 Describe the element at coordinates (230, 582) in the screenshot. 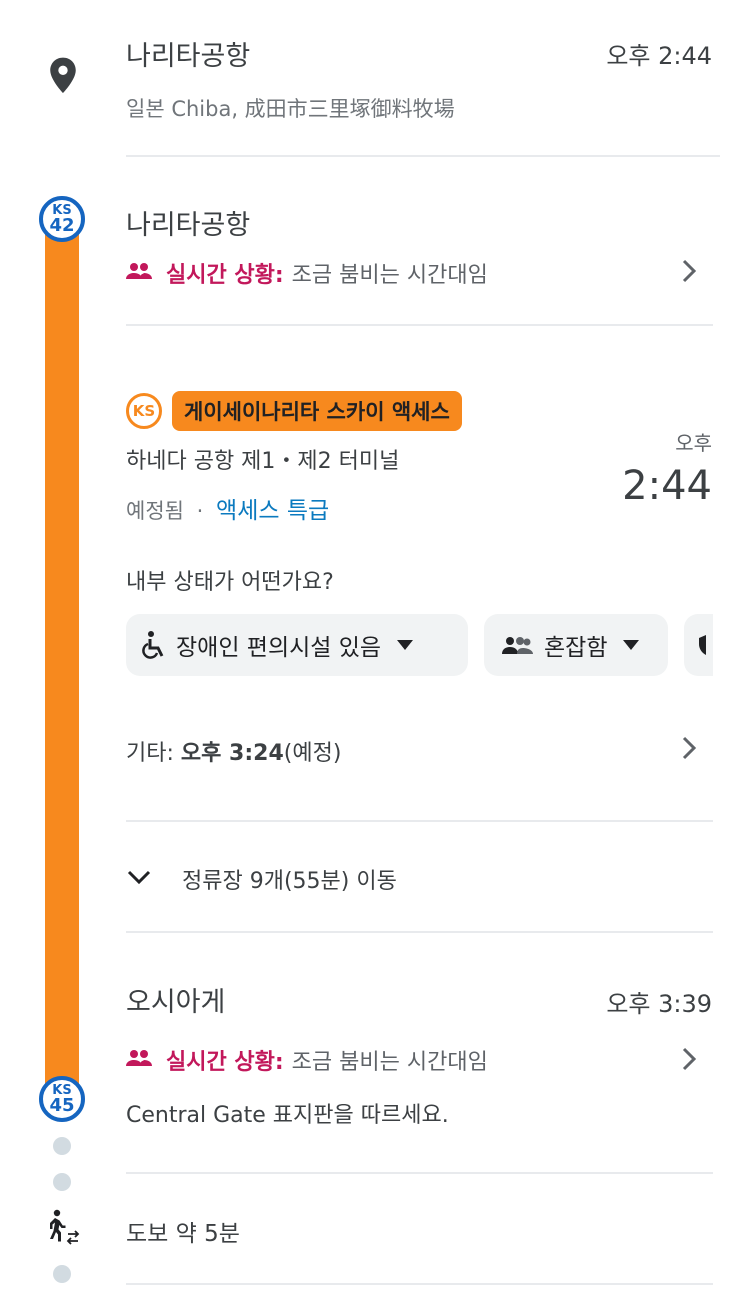

I see `condition-question: 내부 상태가 어떤가요?` at that location.